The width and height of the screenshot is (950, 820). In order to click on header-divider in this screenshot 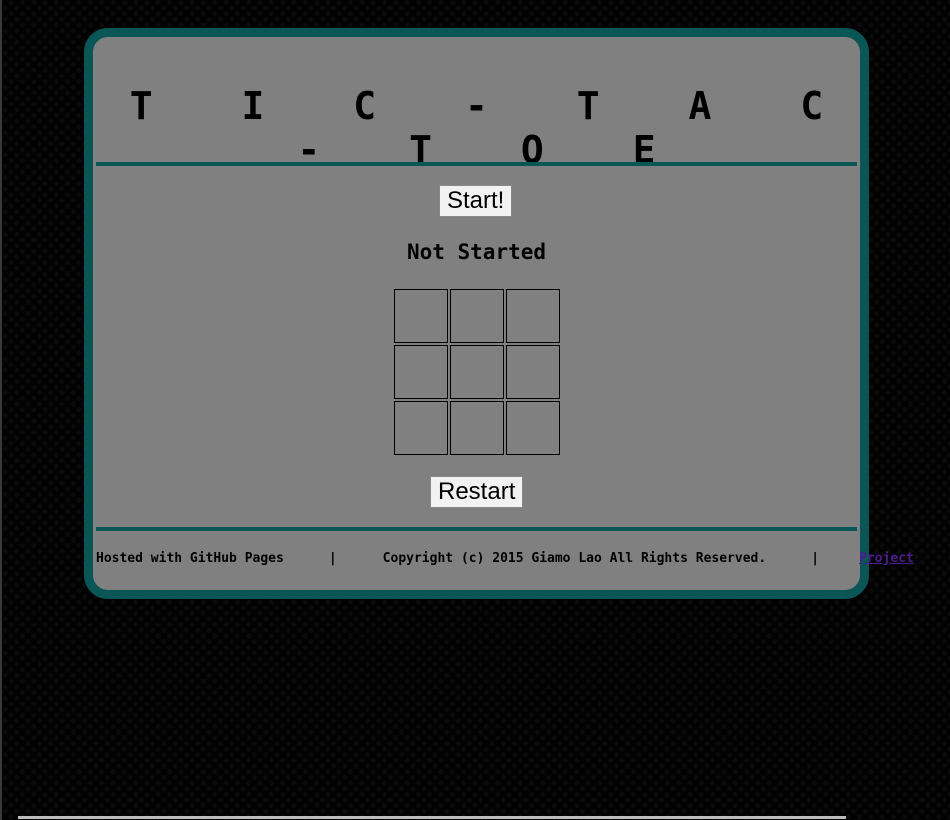, I will do `click(476, 164)`.